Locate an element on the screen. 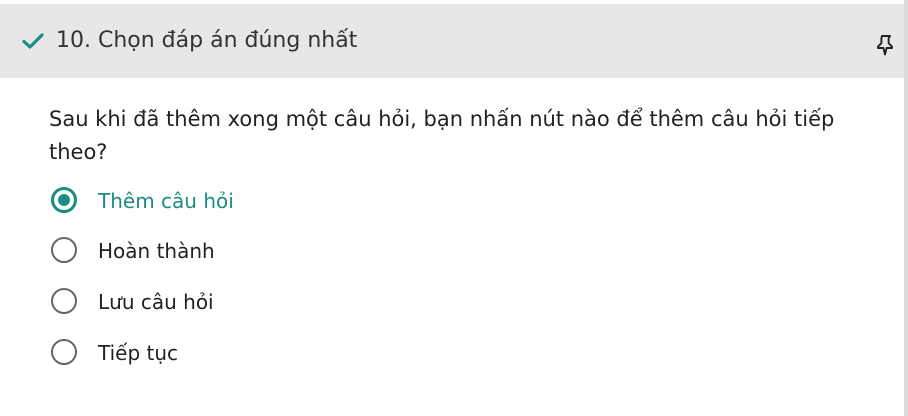 This screenshot has width=908, height=416. radio-selected is located at coordinates (64, 200).